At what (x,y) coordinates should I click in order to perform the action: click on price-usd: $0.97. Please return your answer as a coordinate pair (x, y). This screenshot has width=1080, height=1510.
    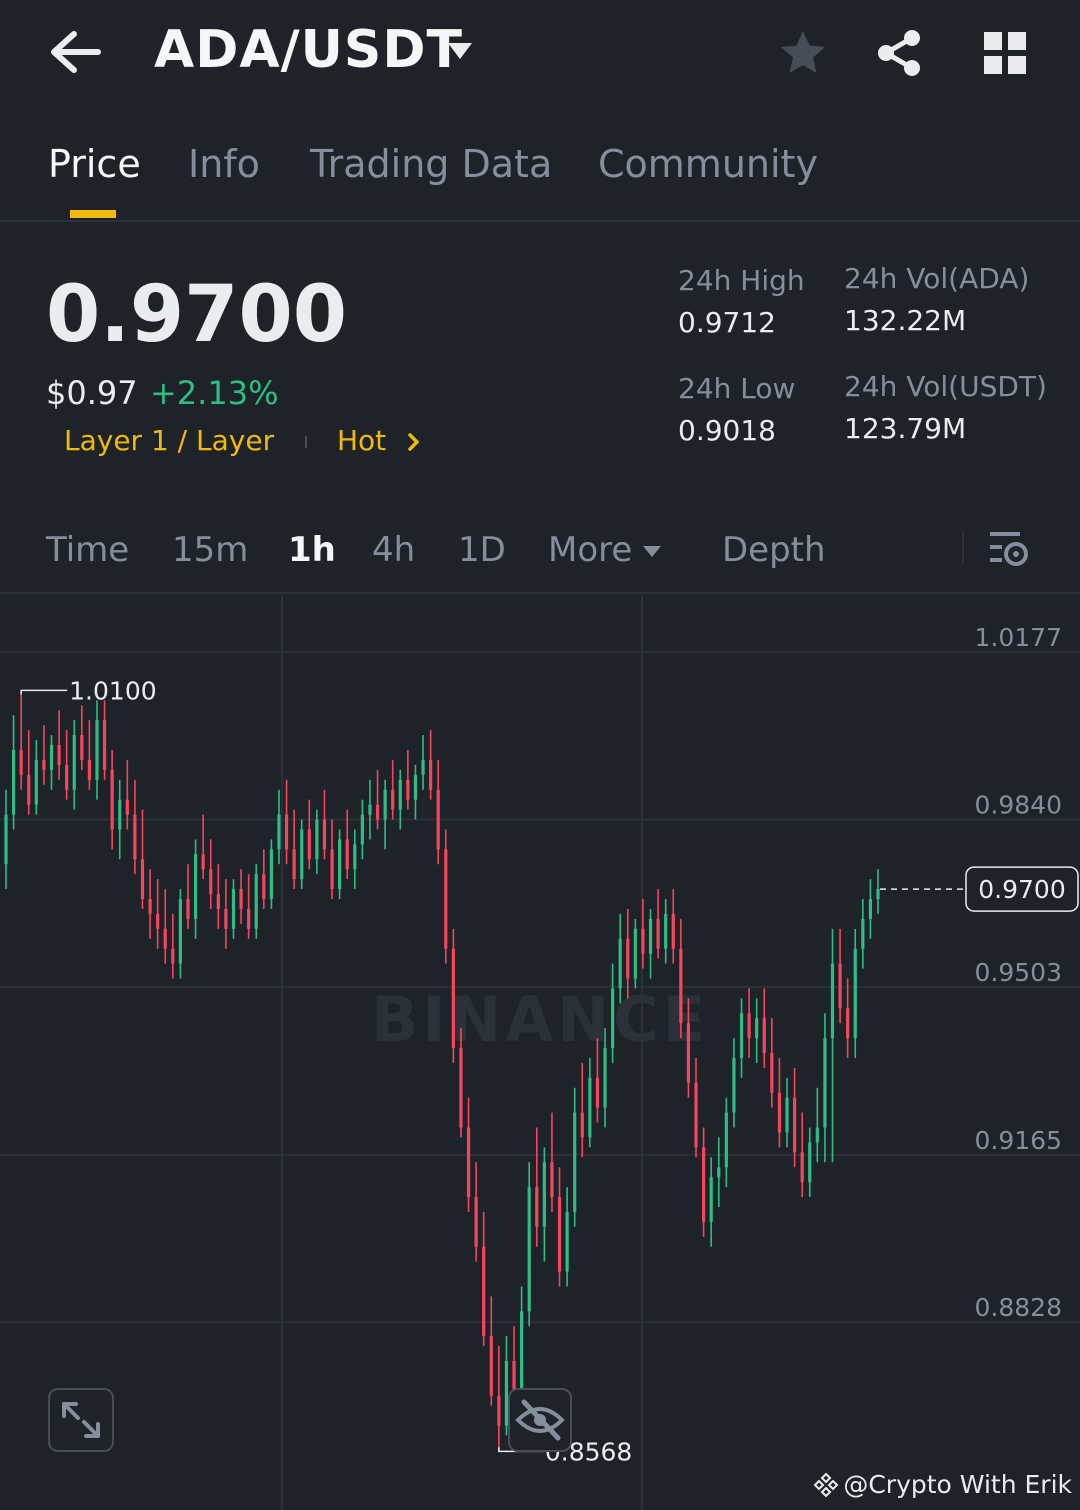
    Looking at the image, I should click on (92, 393).